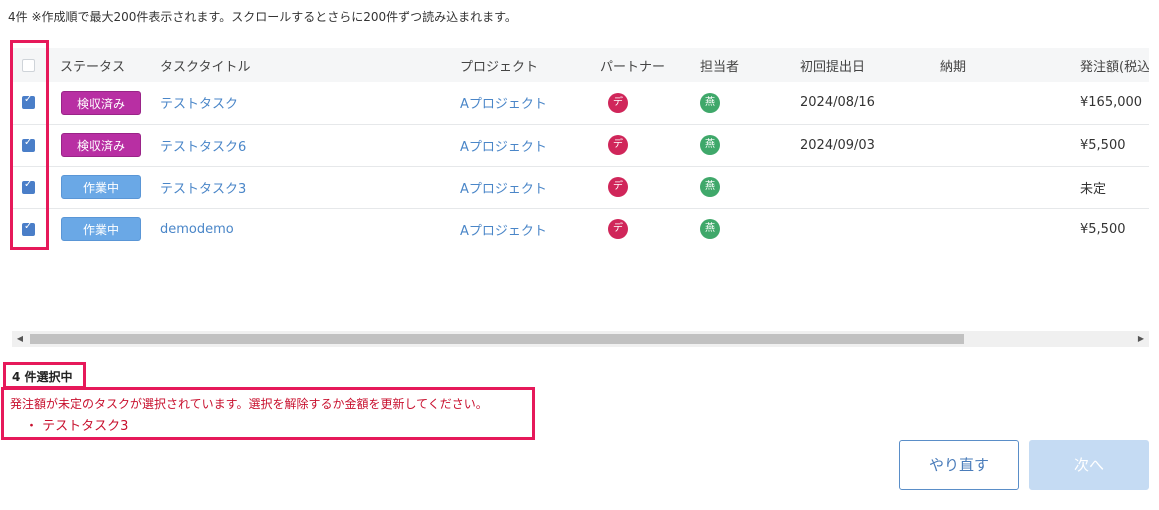  What do you see at coordinates (1141, 339) in the screenshot?
I see `triangle-right-icon: ▶` at bounding box center [1141, 339].